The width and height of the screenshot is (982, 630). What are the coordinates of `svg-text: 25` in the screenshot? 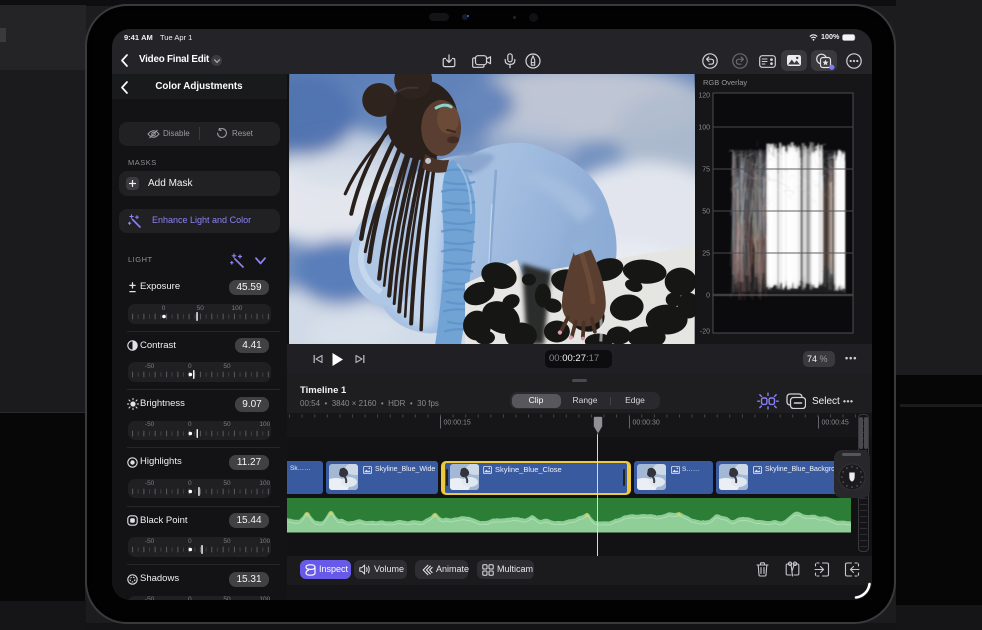 It's located at (706, 254).